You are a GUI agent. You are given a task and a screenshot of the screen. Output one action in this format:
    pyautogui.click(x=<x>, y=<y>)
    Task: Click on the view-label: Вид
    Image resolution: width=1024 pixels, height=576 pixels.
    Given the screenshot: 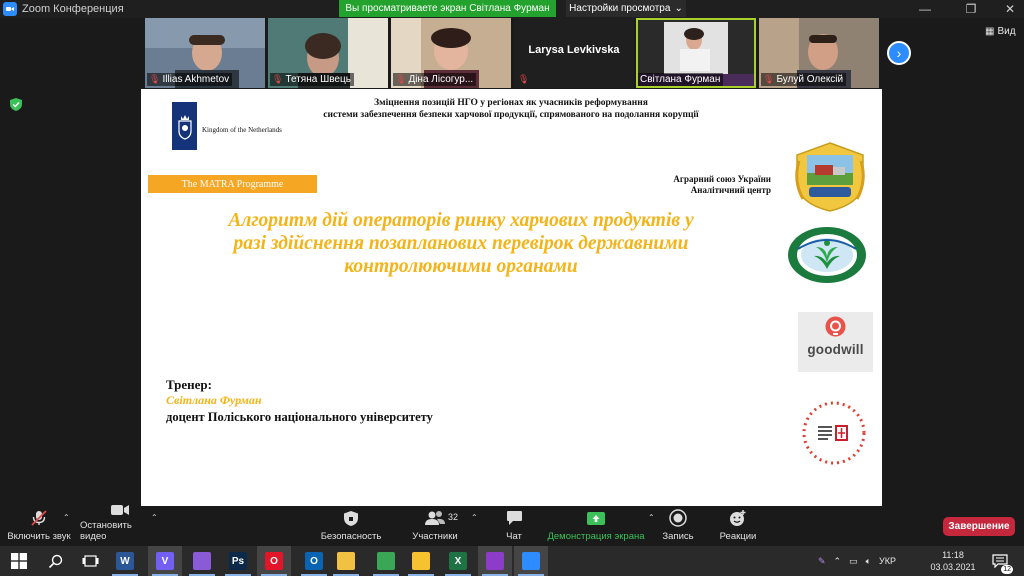 What is the action you would take?
    pyautogui.click(x=1006, y=31)
    